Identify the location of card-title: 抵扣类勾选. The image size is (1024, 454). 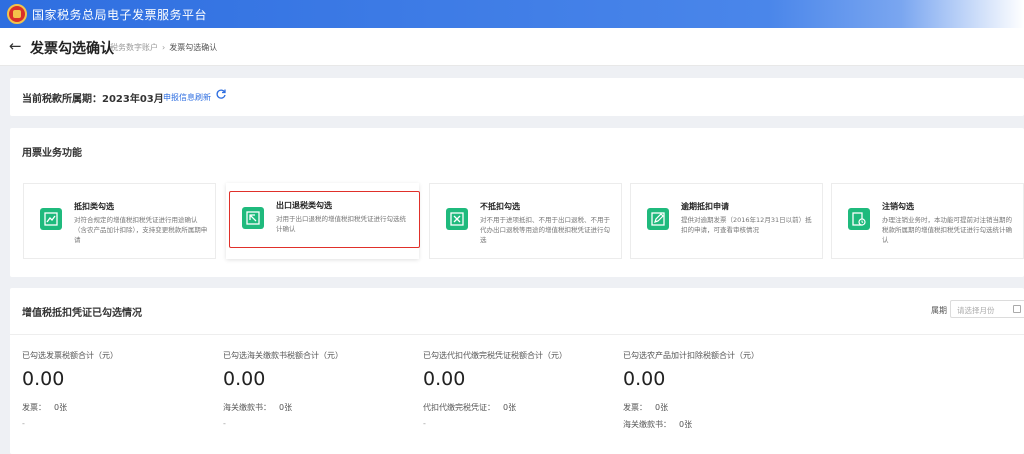
(94, 206).